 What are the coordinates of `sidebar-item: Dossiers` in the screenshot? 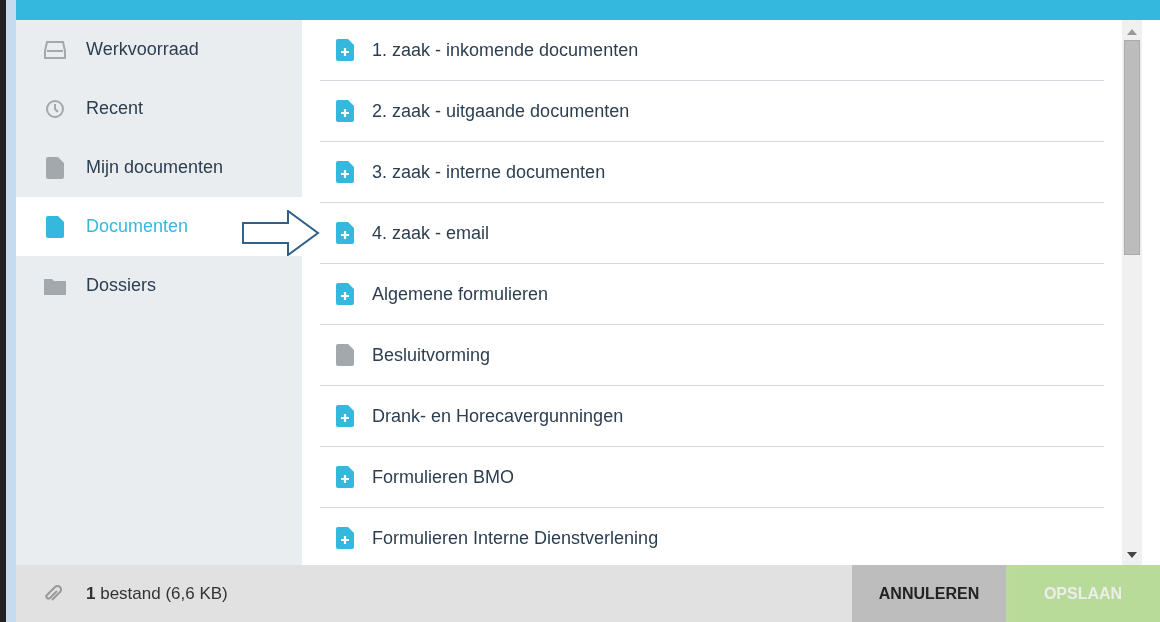 It's located at (159, 285).